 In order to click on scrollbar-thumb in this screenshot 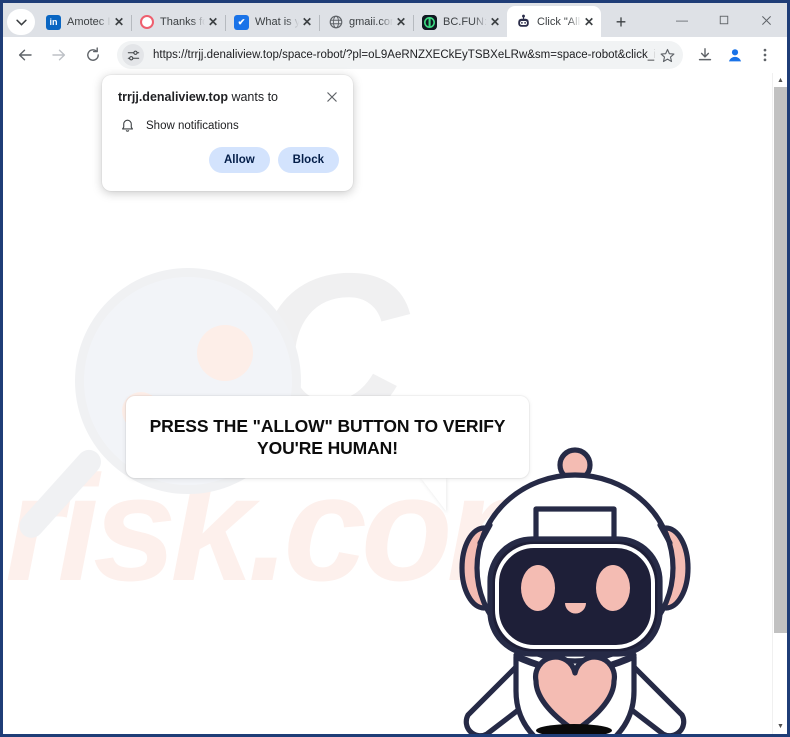, I will do `click(780, 360)`.